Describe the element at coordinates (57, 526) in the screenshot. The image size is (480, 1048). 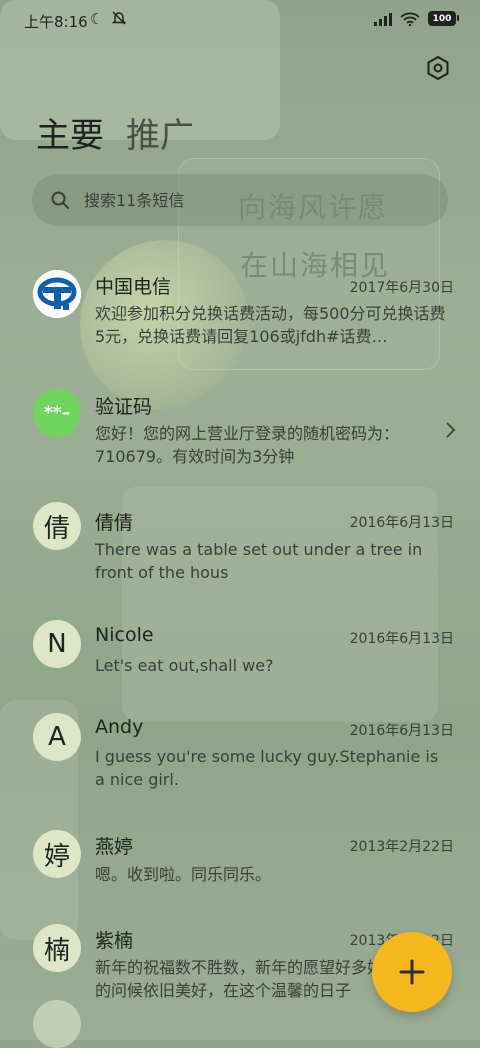
I see `contact-avatar: 倩` at that location.